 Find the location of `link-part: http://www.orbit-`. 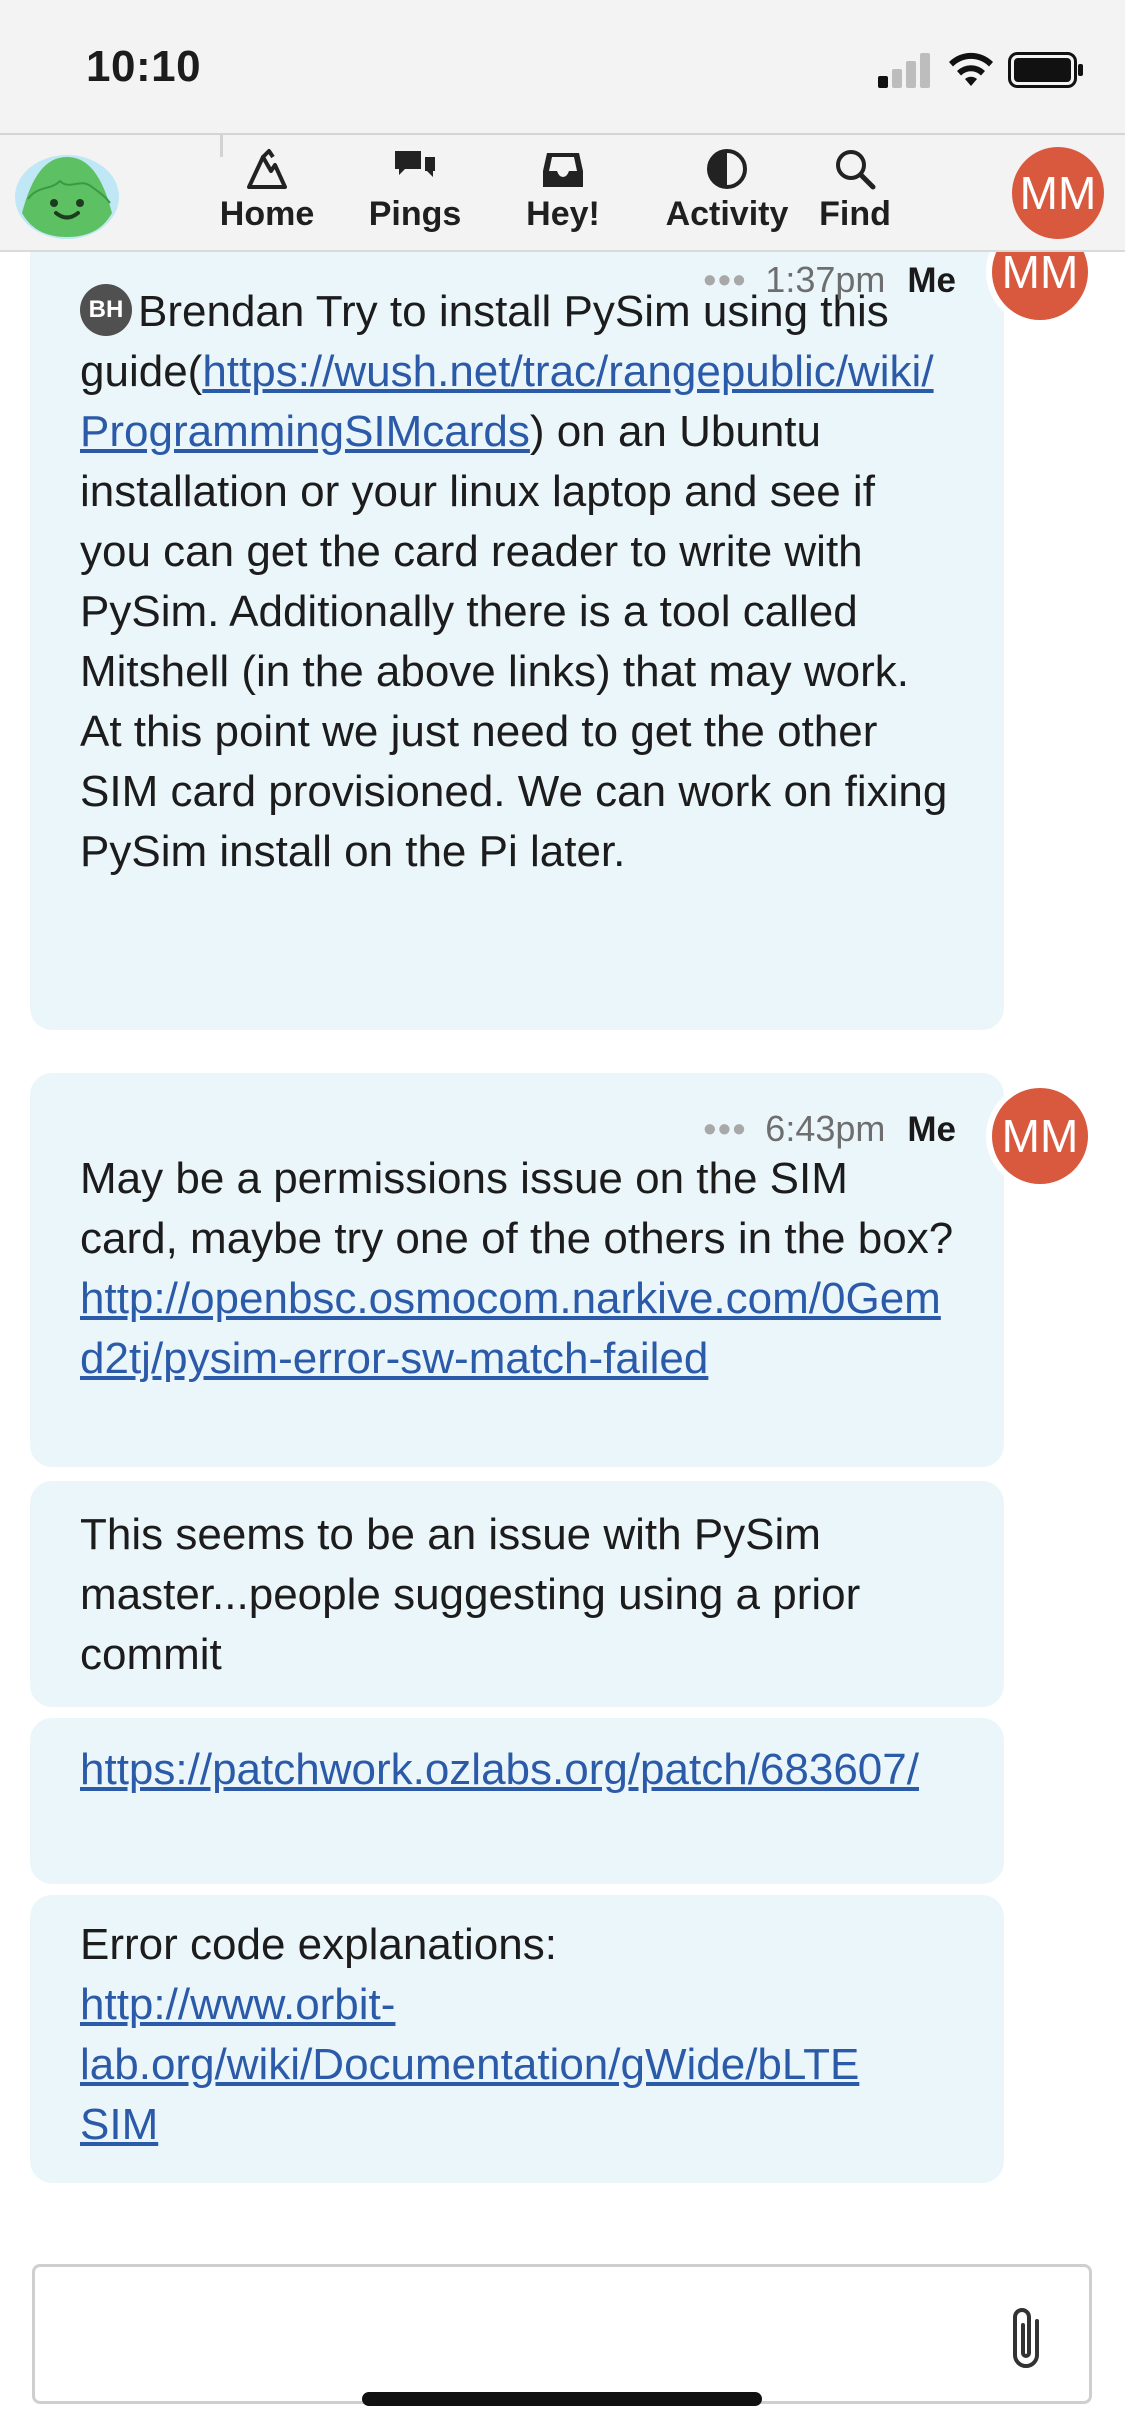

link-part: http://www.orbit- is located at coordinates (238, 2004).